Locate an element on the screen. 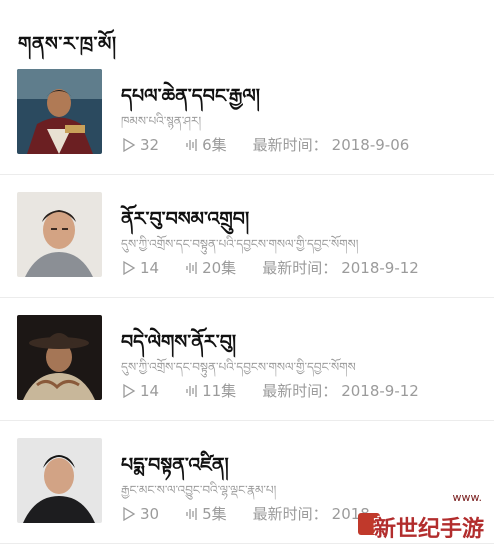 The image size is (494, 549). album-meta: 14 20集 最新时间： 2018-9-12 is located at coordinates (270, 267).